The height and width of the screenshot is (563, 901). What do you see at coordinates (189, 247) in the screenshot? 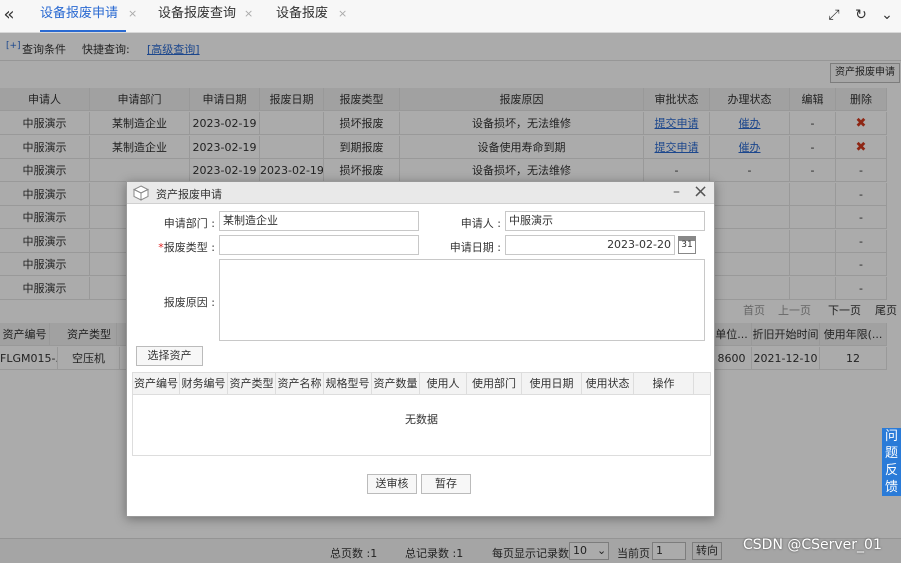
I see `scrap-type-label-text: 报废类型 :` at bounding box center [189, 247].